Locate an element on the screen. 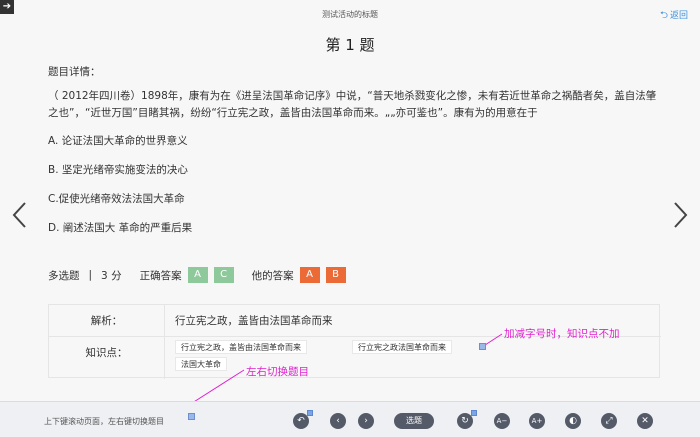 This screenshot has height=437, width=700. activity-title: 测试活动的标题 is located at coordinates (350, 14).